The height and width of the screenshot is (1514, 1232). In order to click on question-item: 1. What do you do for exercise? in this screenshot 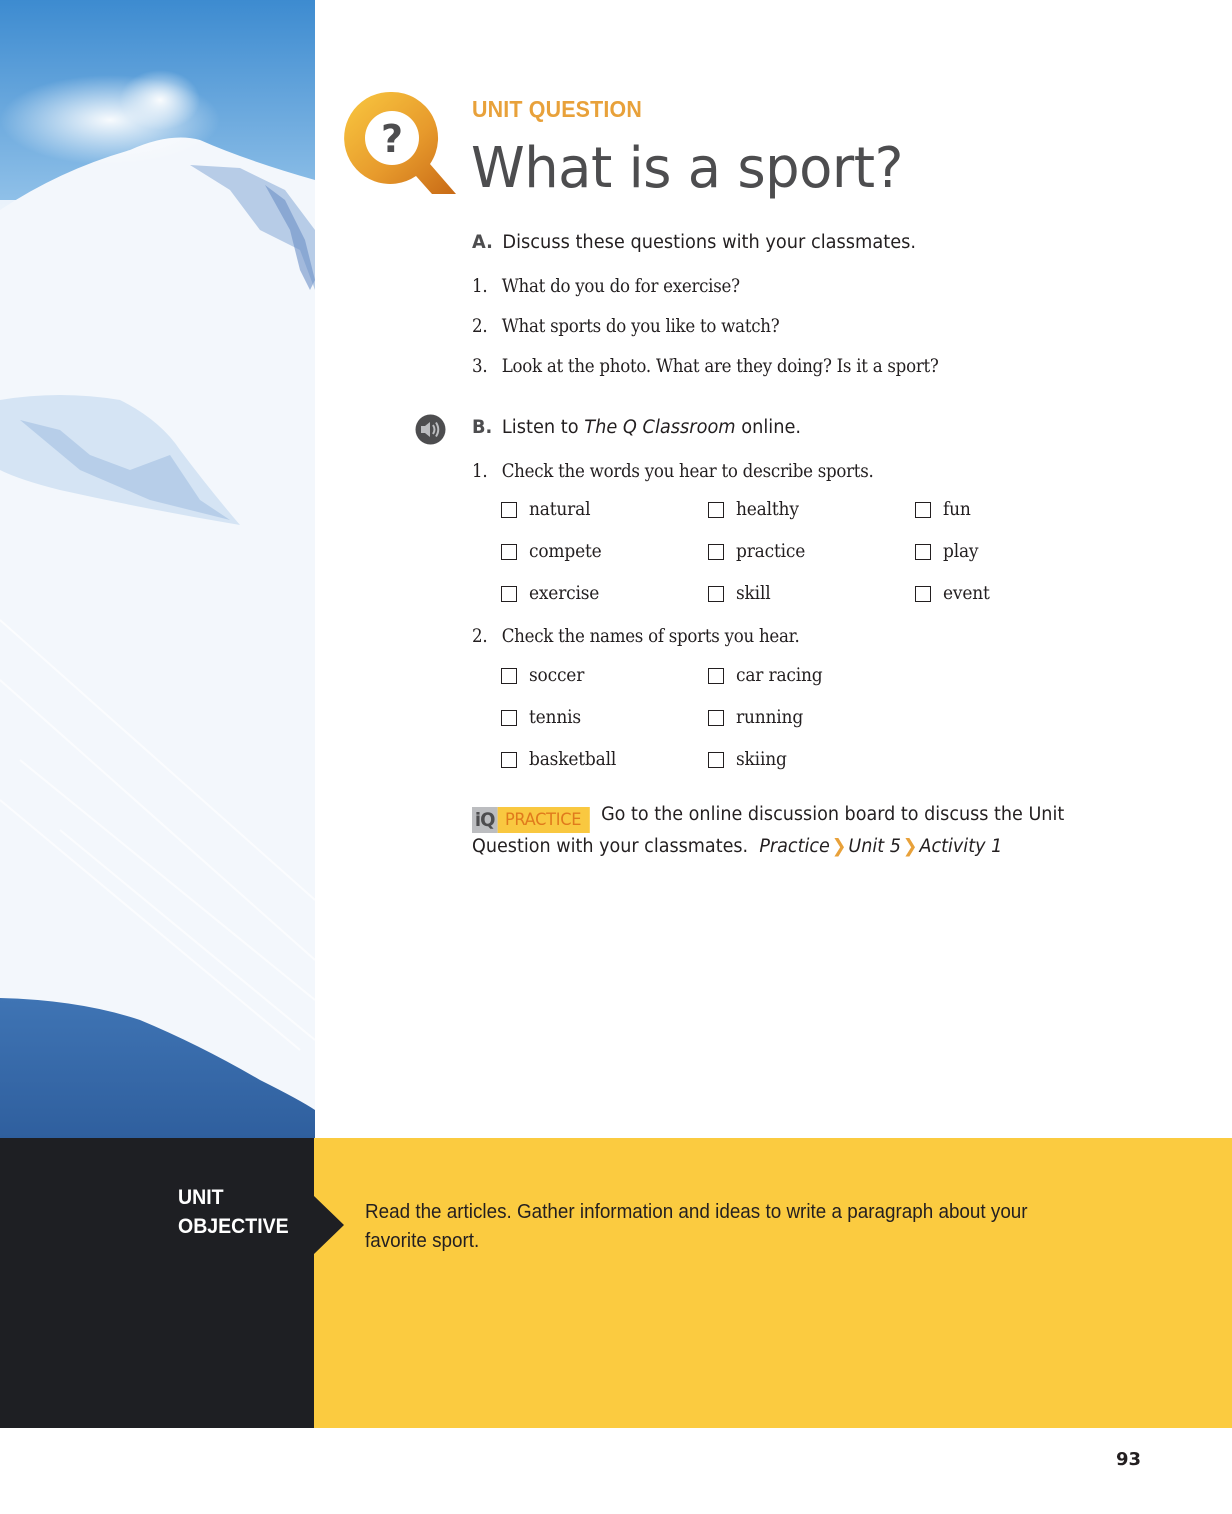, I will do `click(606, 286)`.